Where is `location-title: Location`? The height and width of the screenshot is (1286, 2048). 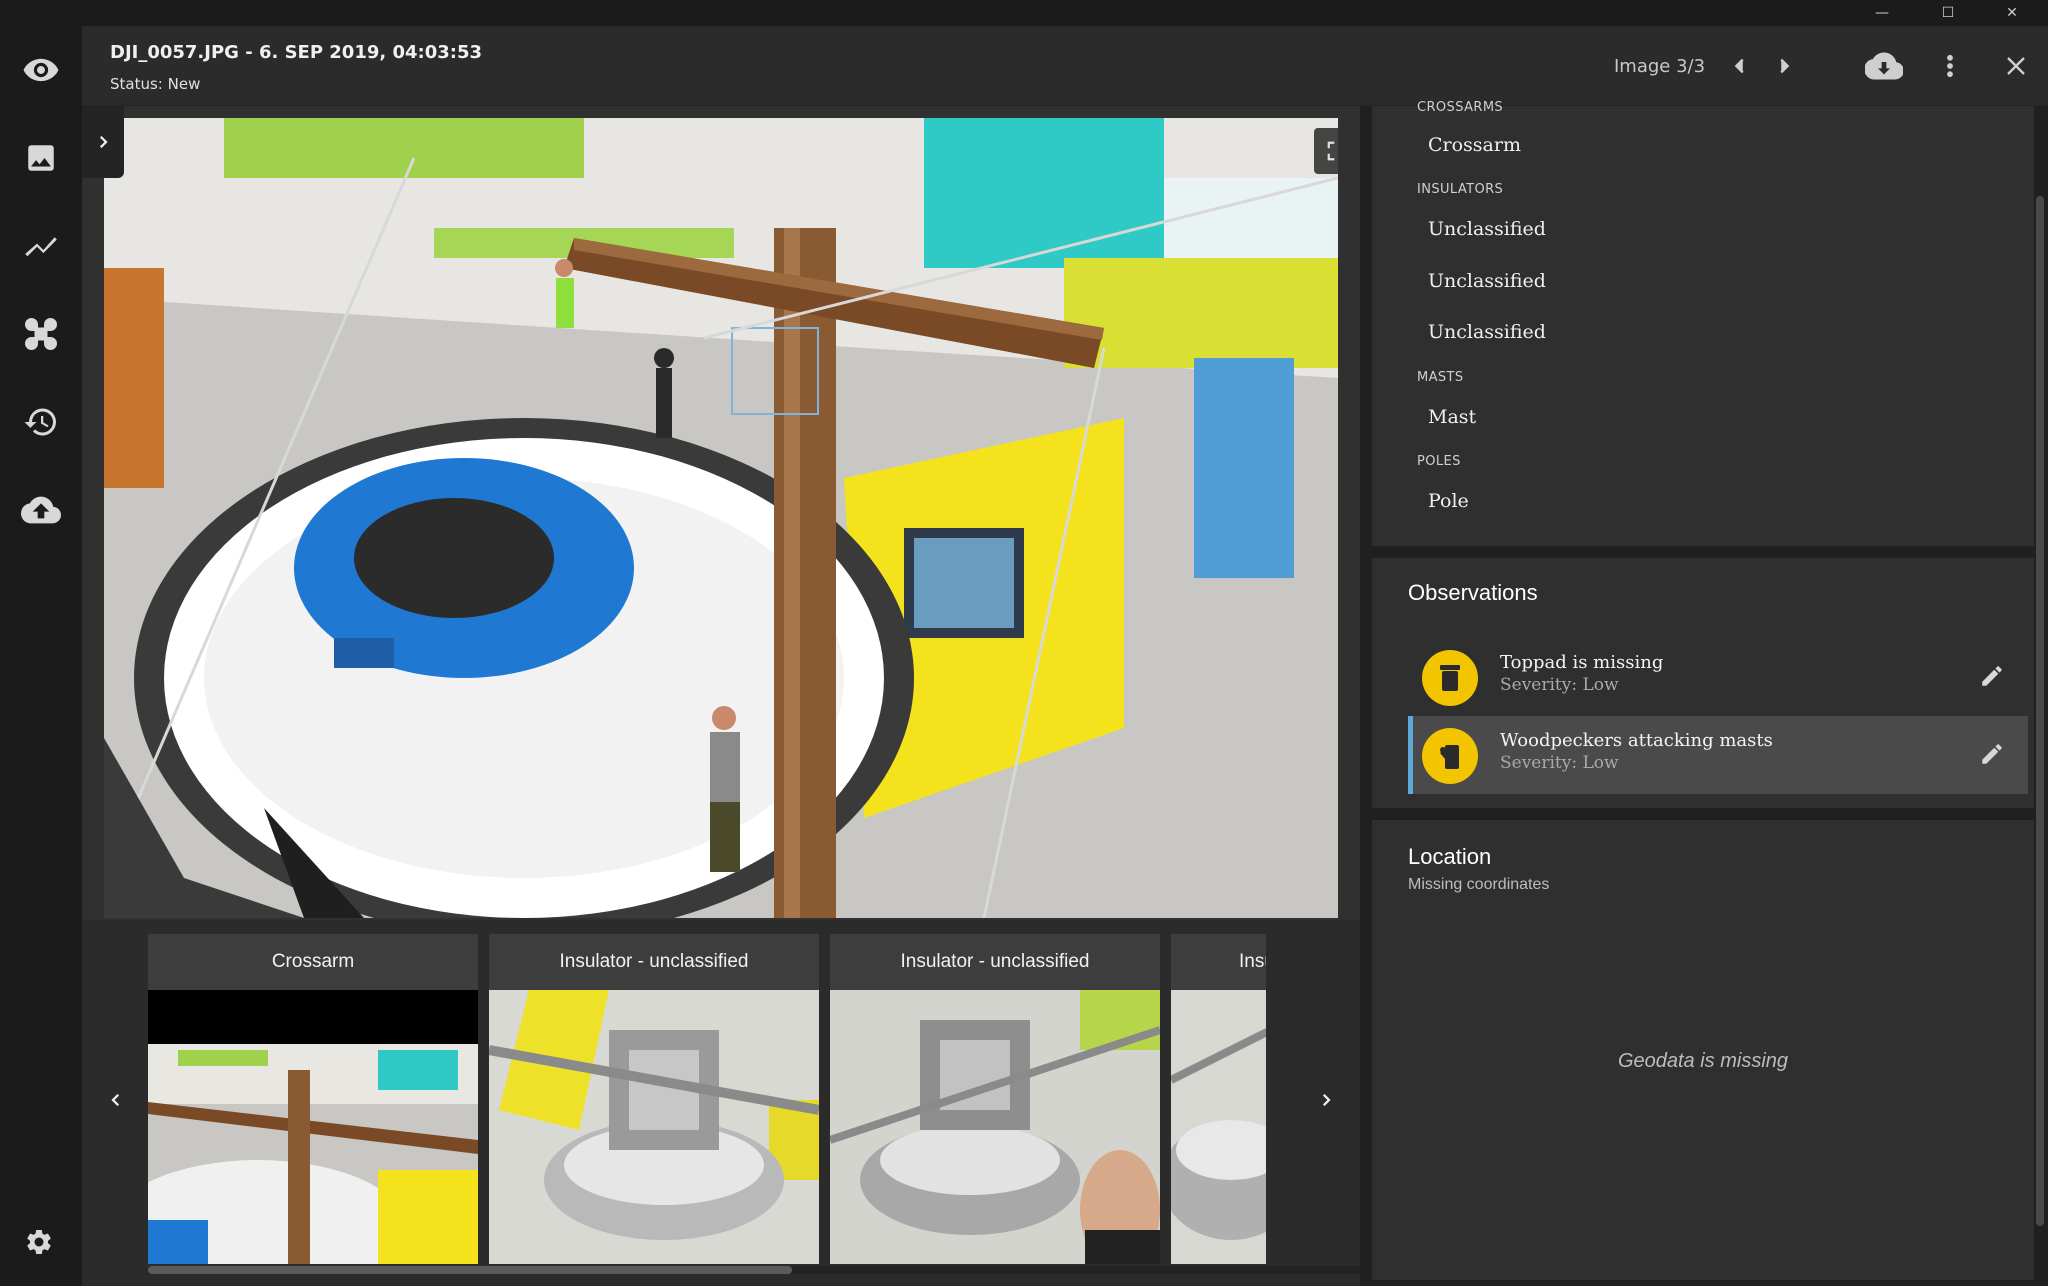 location-title: Location is located at coordinates (1450, 856).